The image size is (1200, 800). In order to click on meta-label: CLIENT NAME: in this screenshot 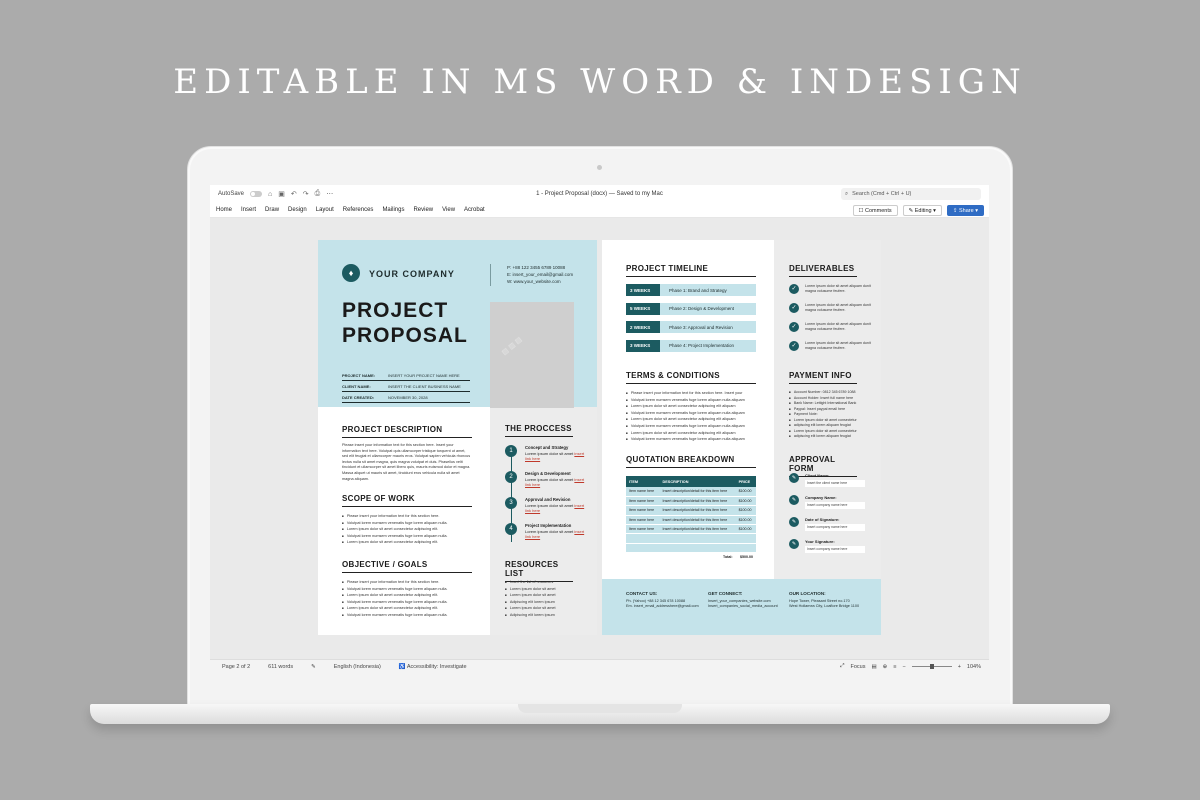, I will do `click(356, 386)`.